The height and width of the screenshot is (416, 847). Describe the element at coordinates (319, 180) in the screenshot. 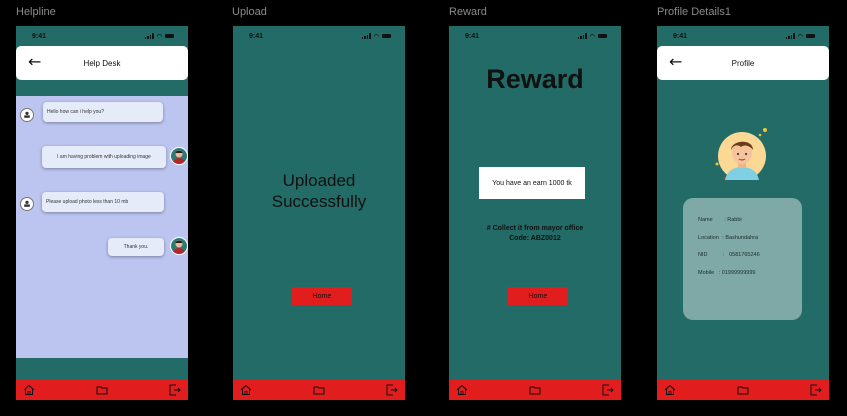

I see `upload-success-line1: Uploaded` at that location.